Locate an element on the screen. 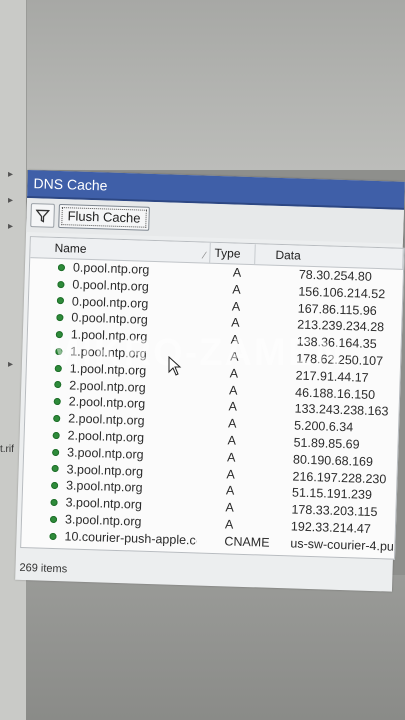 The width and height of the screenshot is (405, 720). mouse-pointer-icon is located at coordinates (175, 366).